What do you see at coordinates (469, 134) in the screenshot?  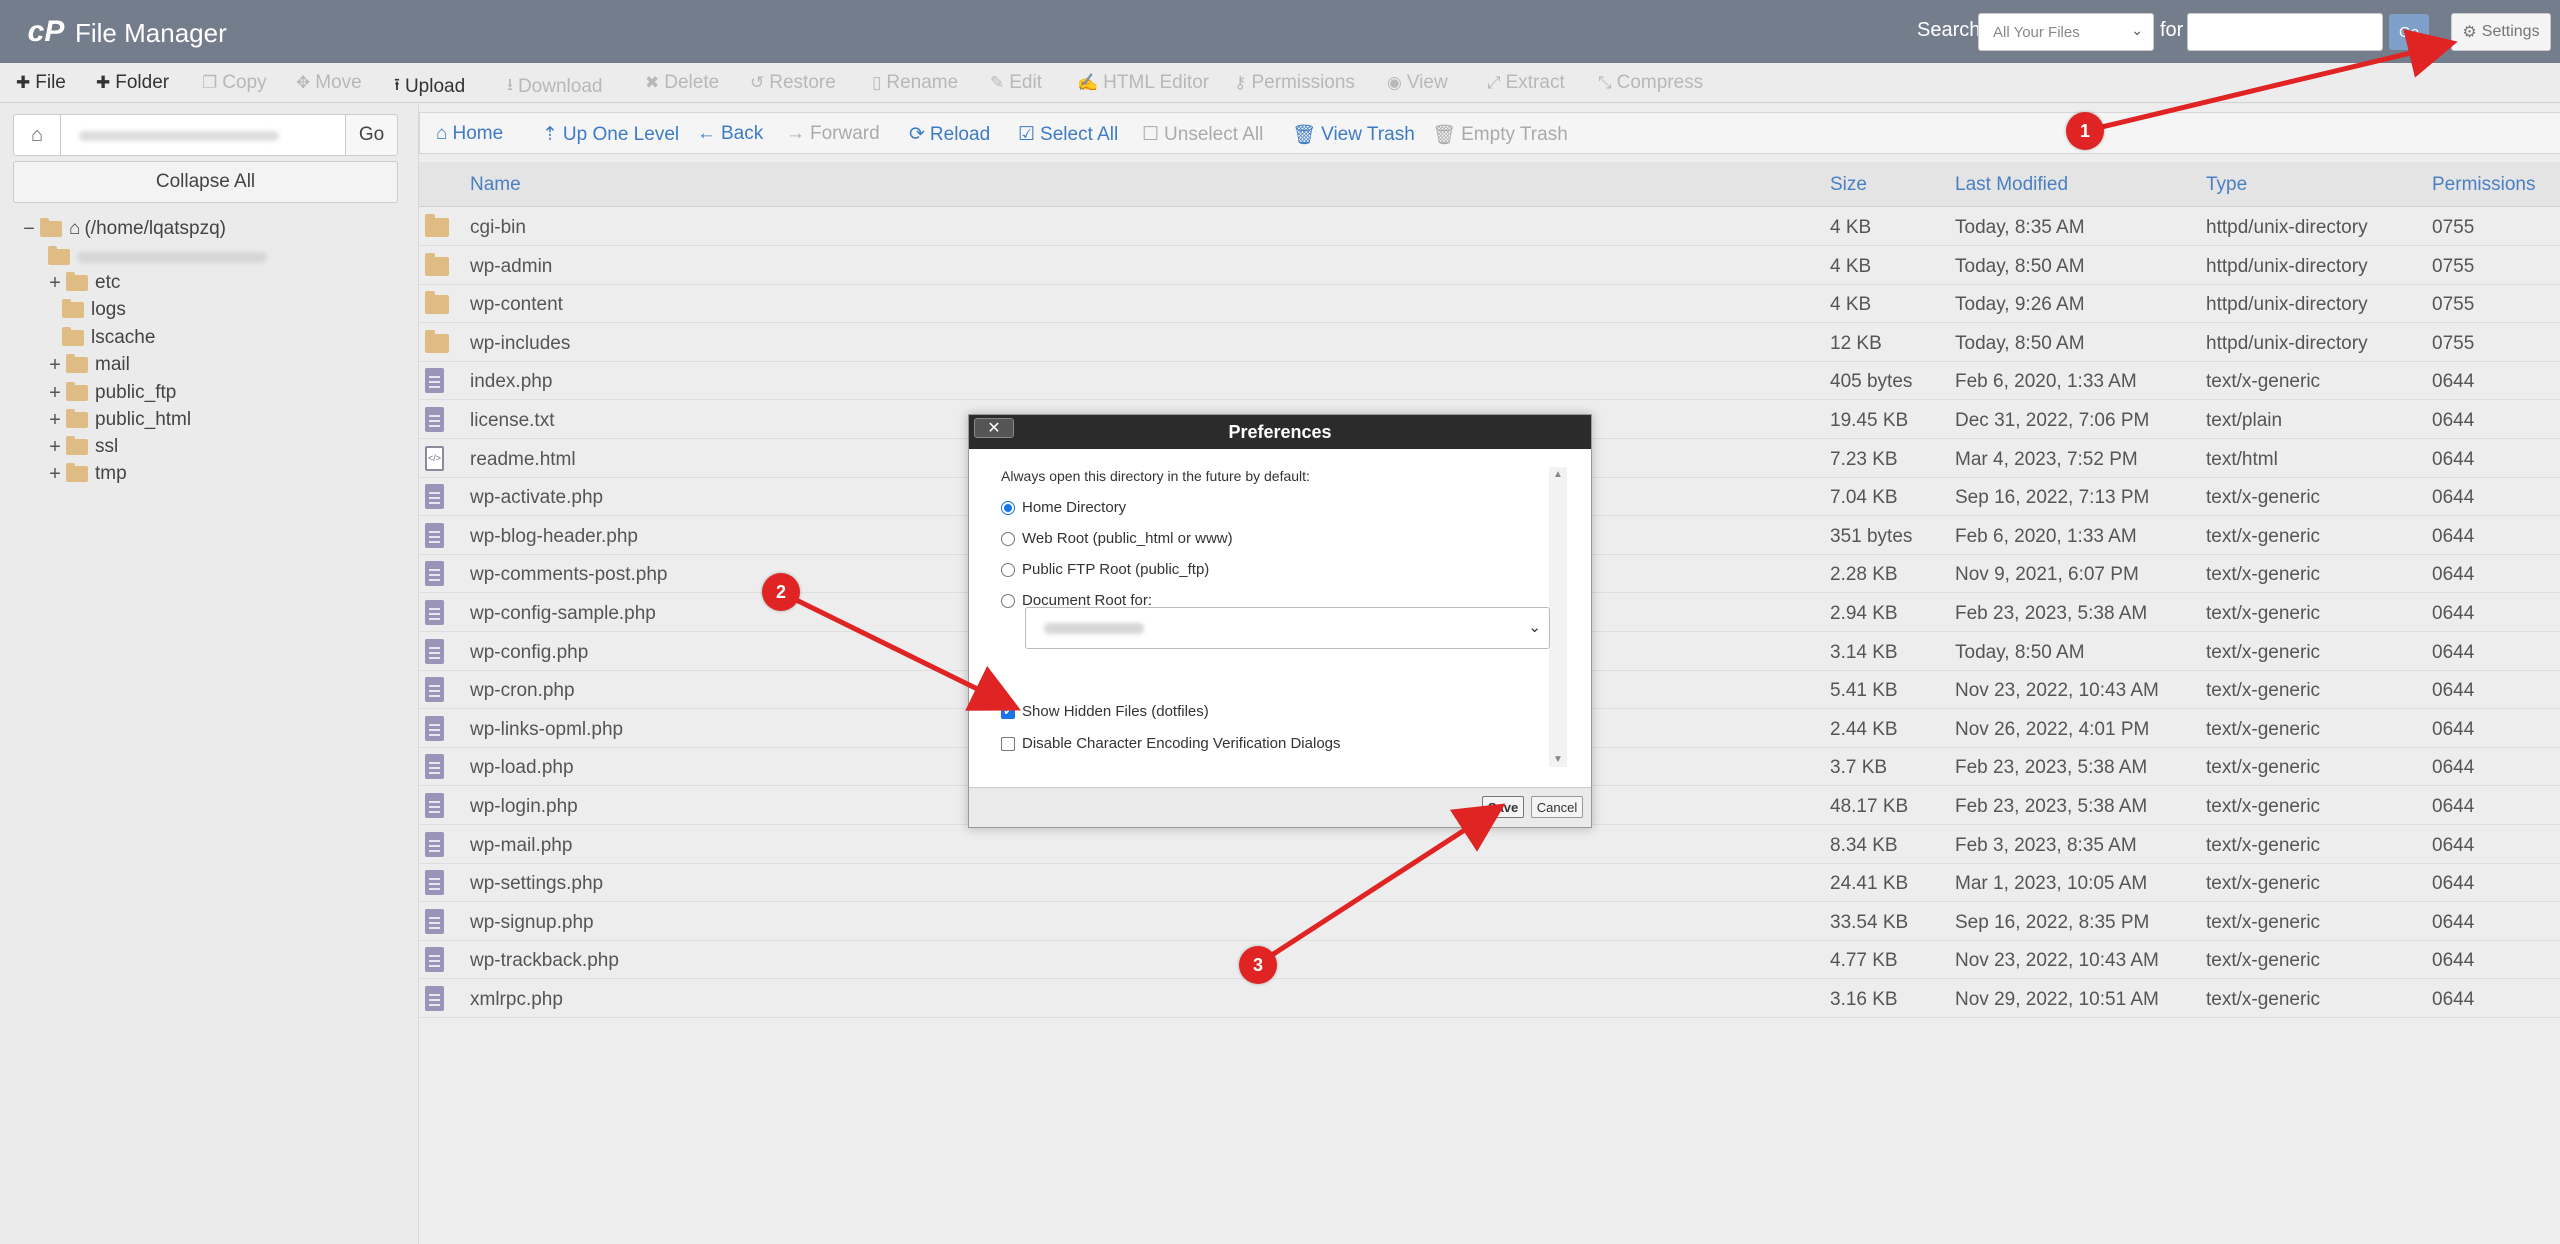 I see `home-button: ⌂ Home` at bounding box center [469, 134].